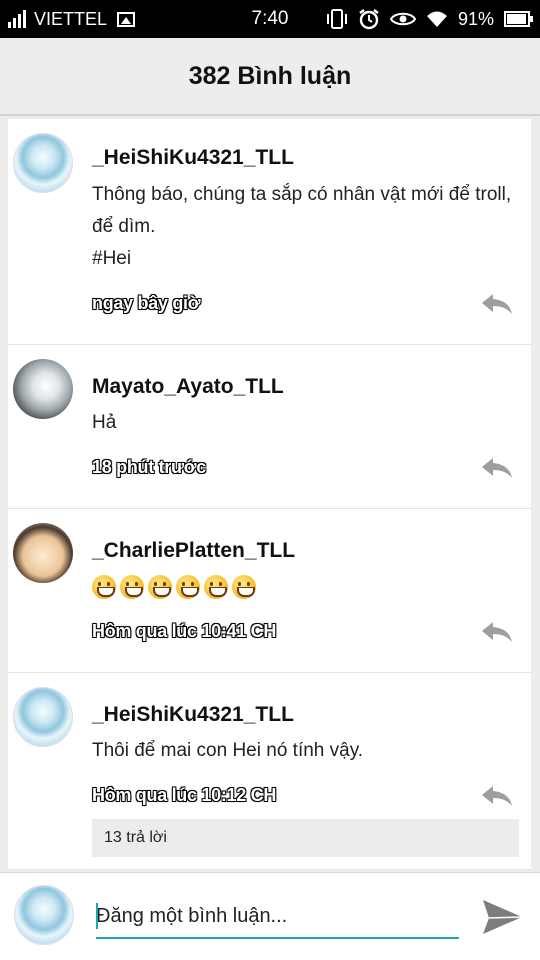  Describe the element at coordinates (104, 422) in the screenshot. I see `comment-line: Hả` at that location.